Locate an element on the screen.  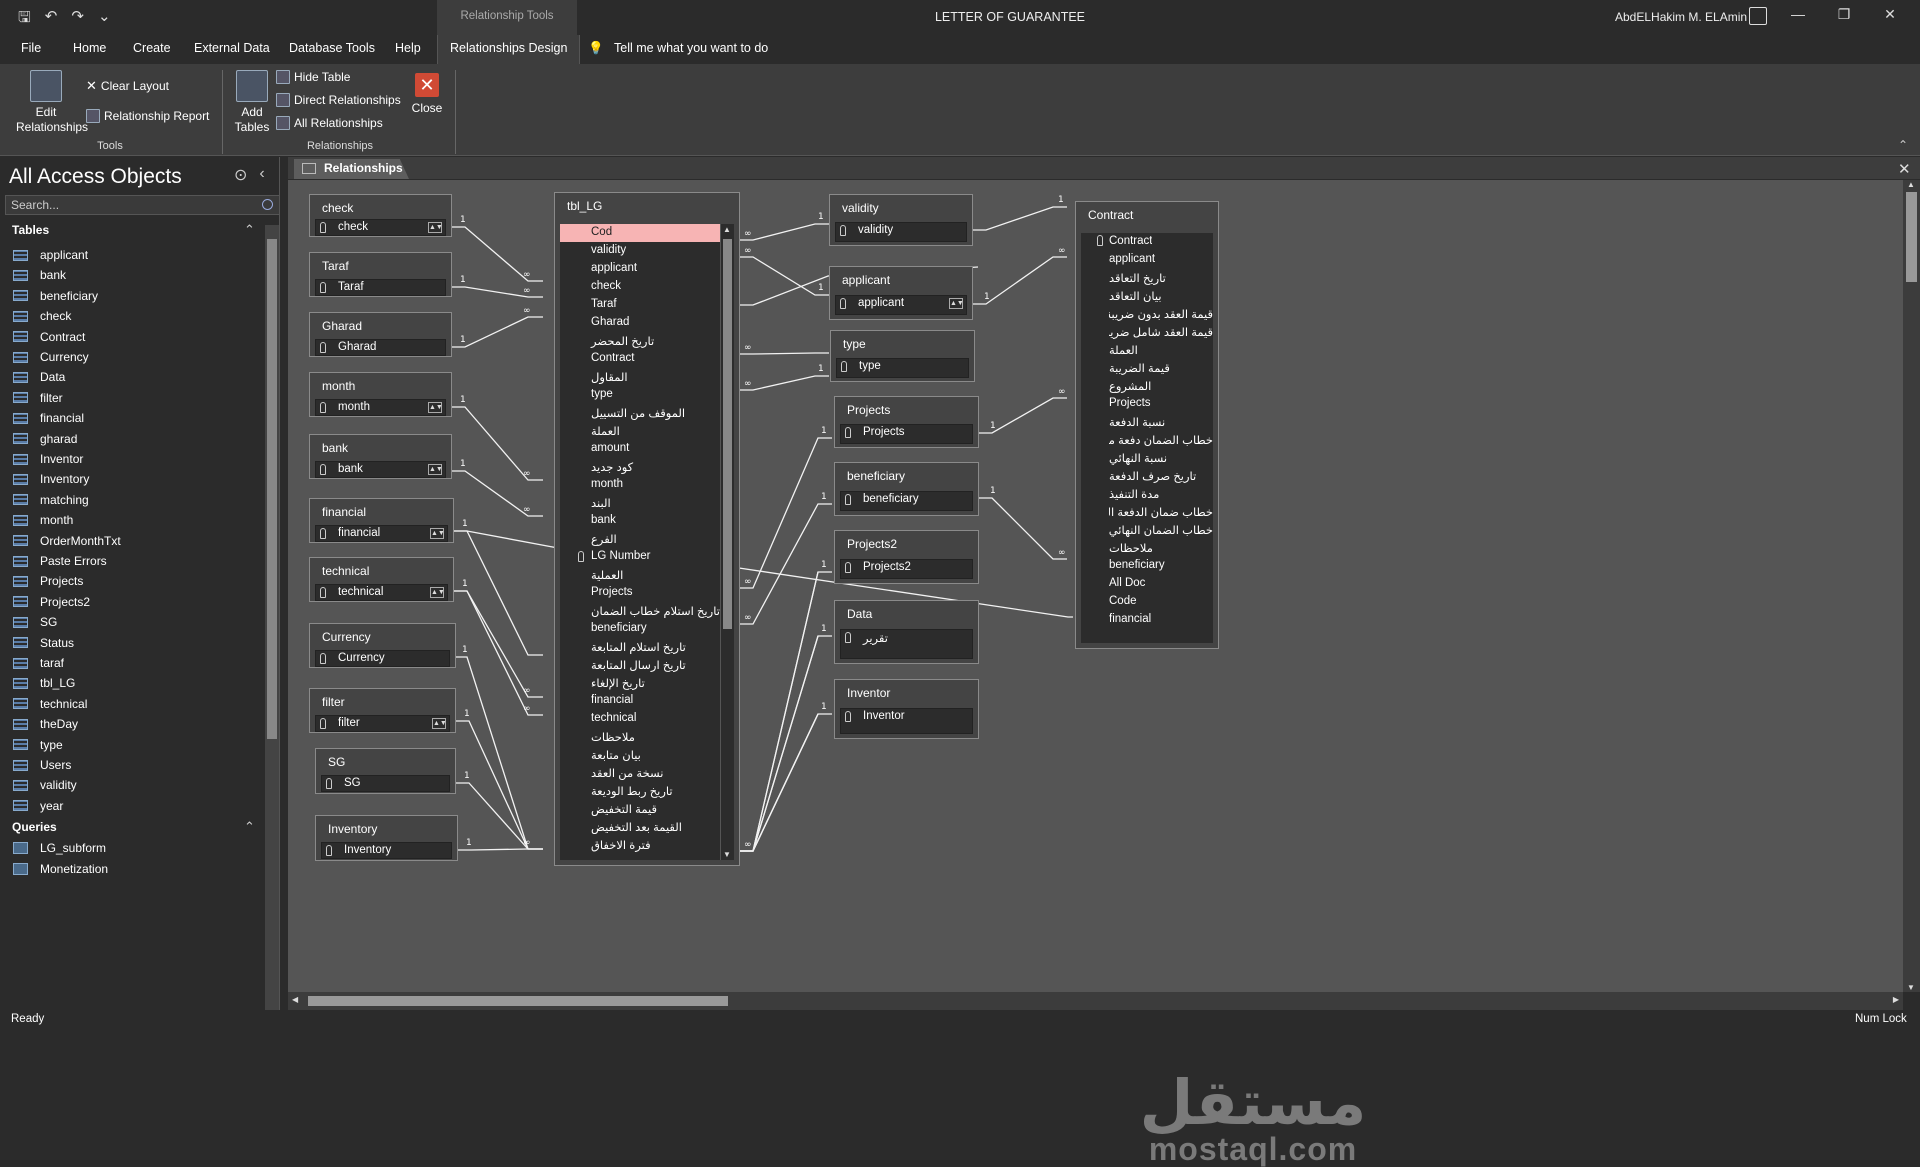
edit-relationships-button: Edit Relationships is located at coordinates (47, 102).